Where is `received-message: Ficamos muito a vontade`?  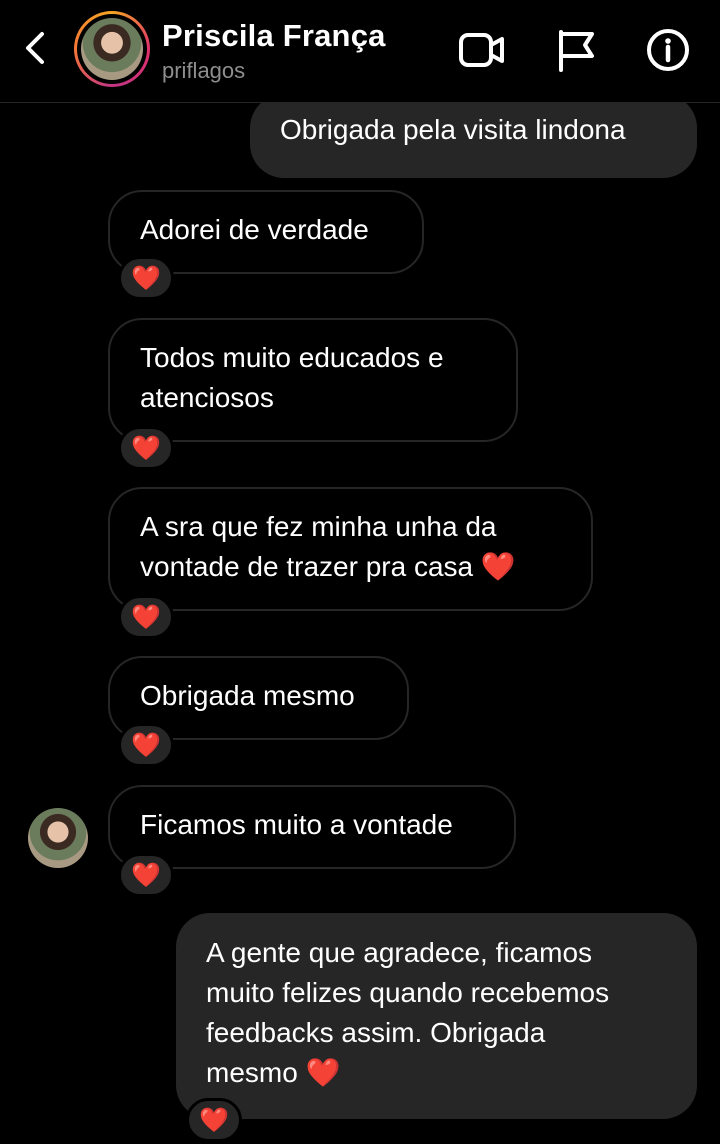 received-message: Ficamos muito a vontade is located at coordinates (312, 827).